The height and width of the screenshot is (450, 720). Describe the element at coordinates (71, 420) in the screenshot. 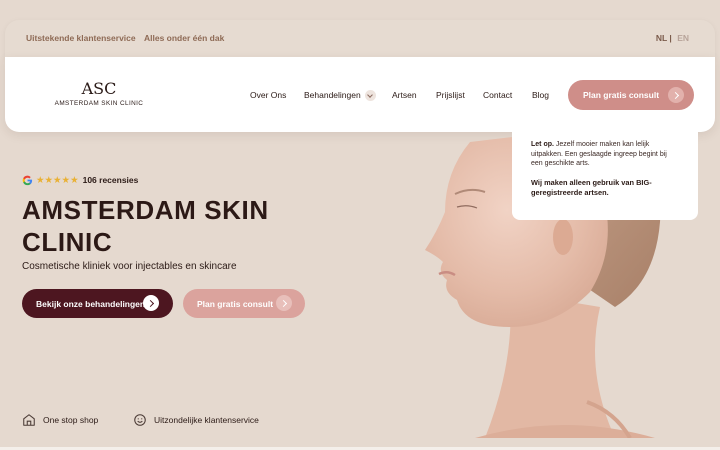

I see `feature-one-stop-shop-label: One stop shop` at that location.